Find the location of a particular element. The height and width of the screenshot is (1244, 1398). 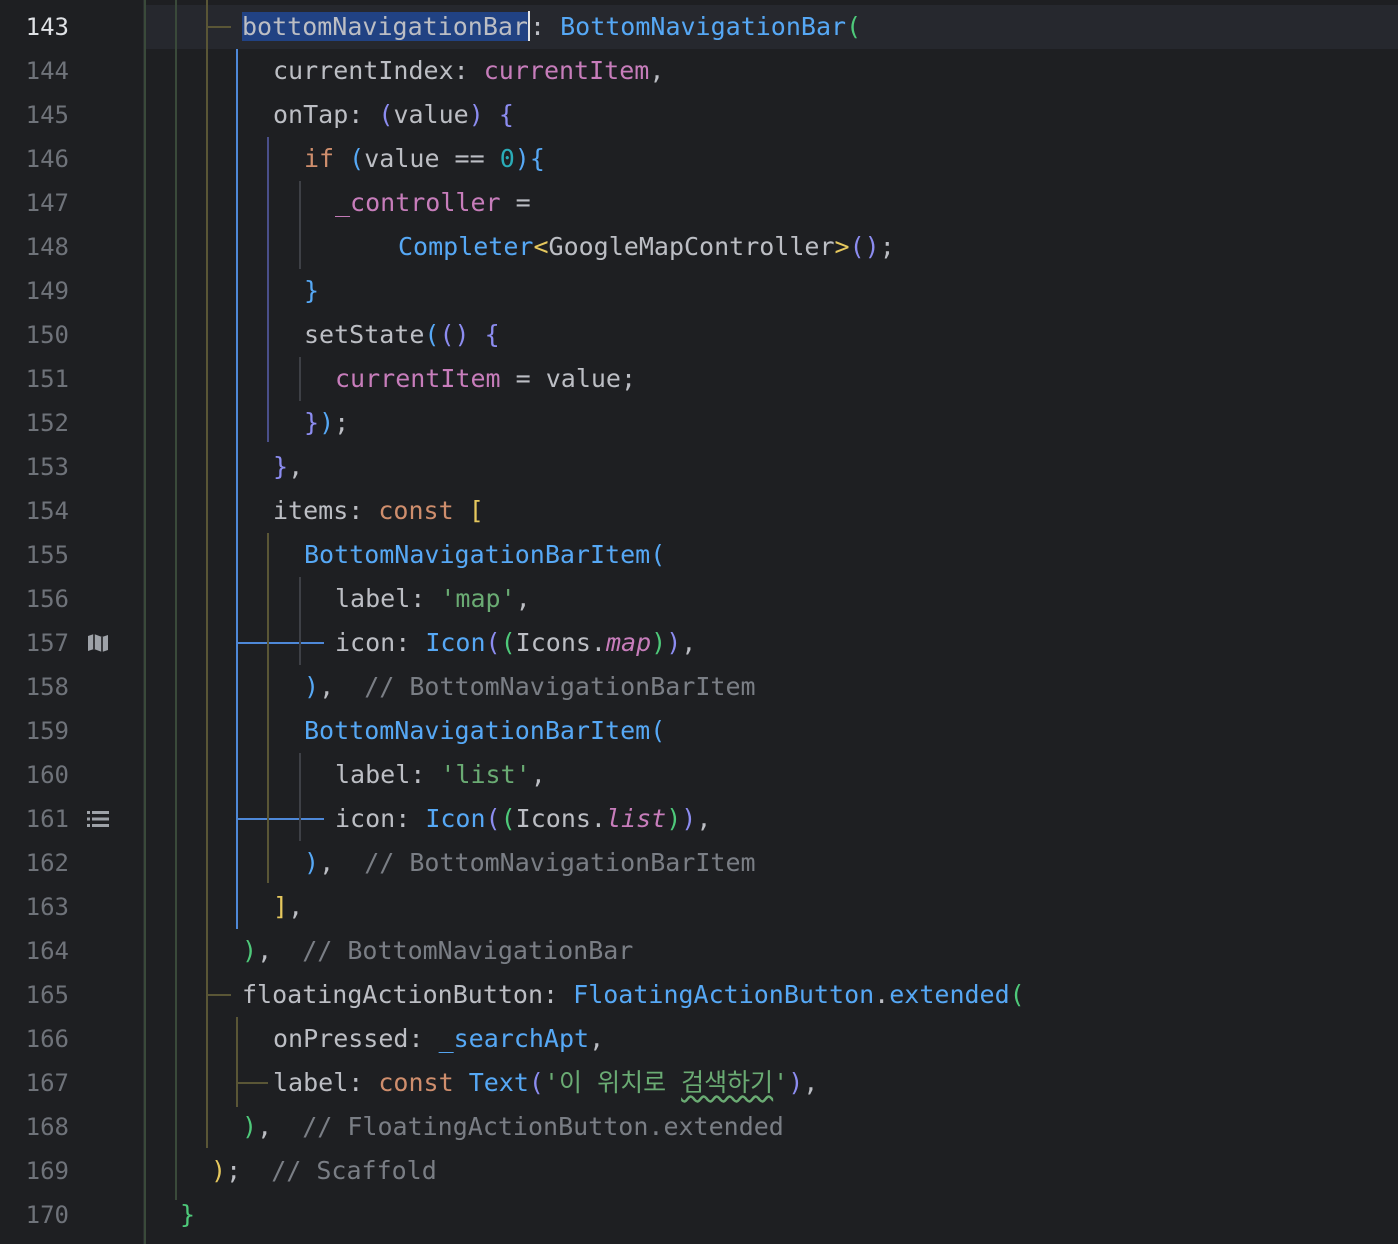

code-line-152: }); is located at coordinates (326, 423).